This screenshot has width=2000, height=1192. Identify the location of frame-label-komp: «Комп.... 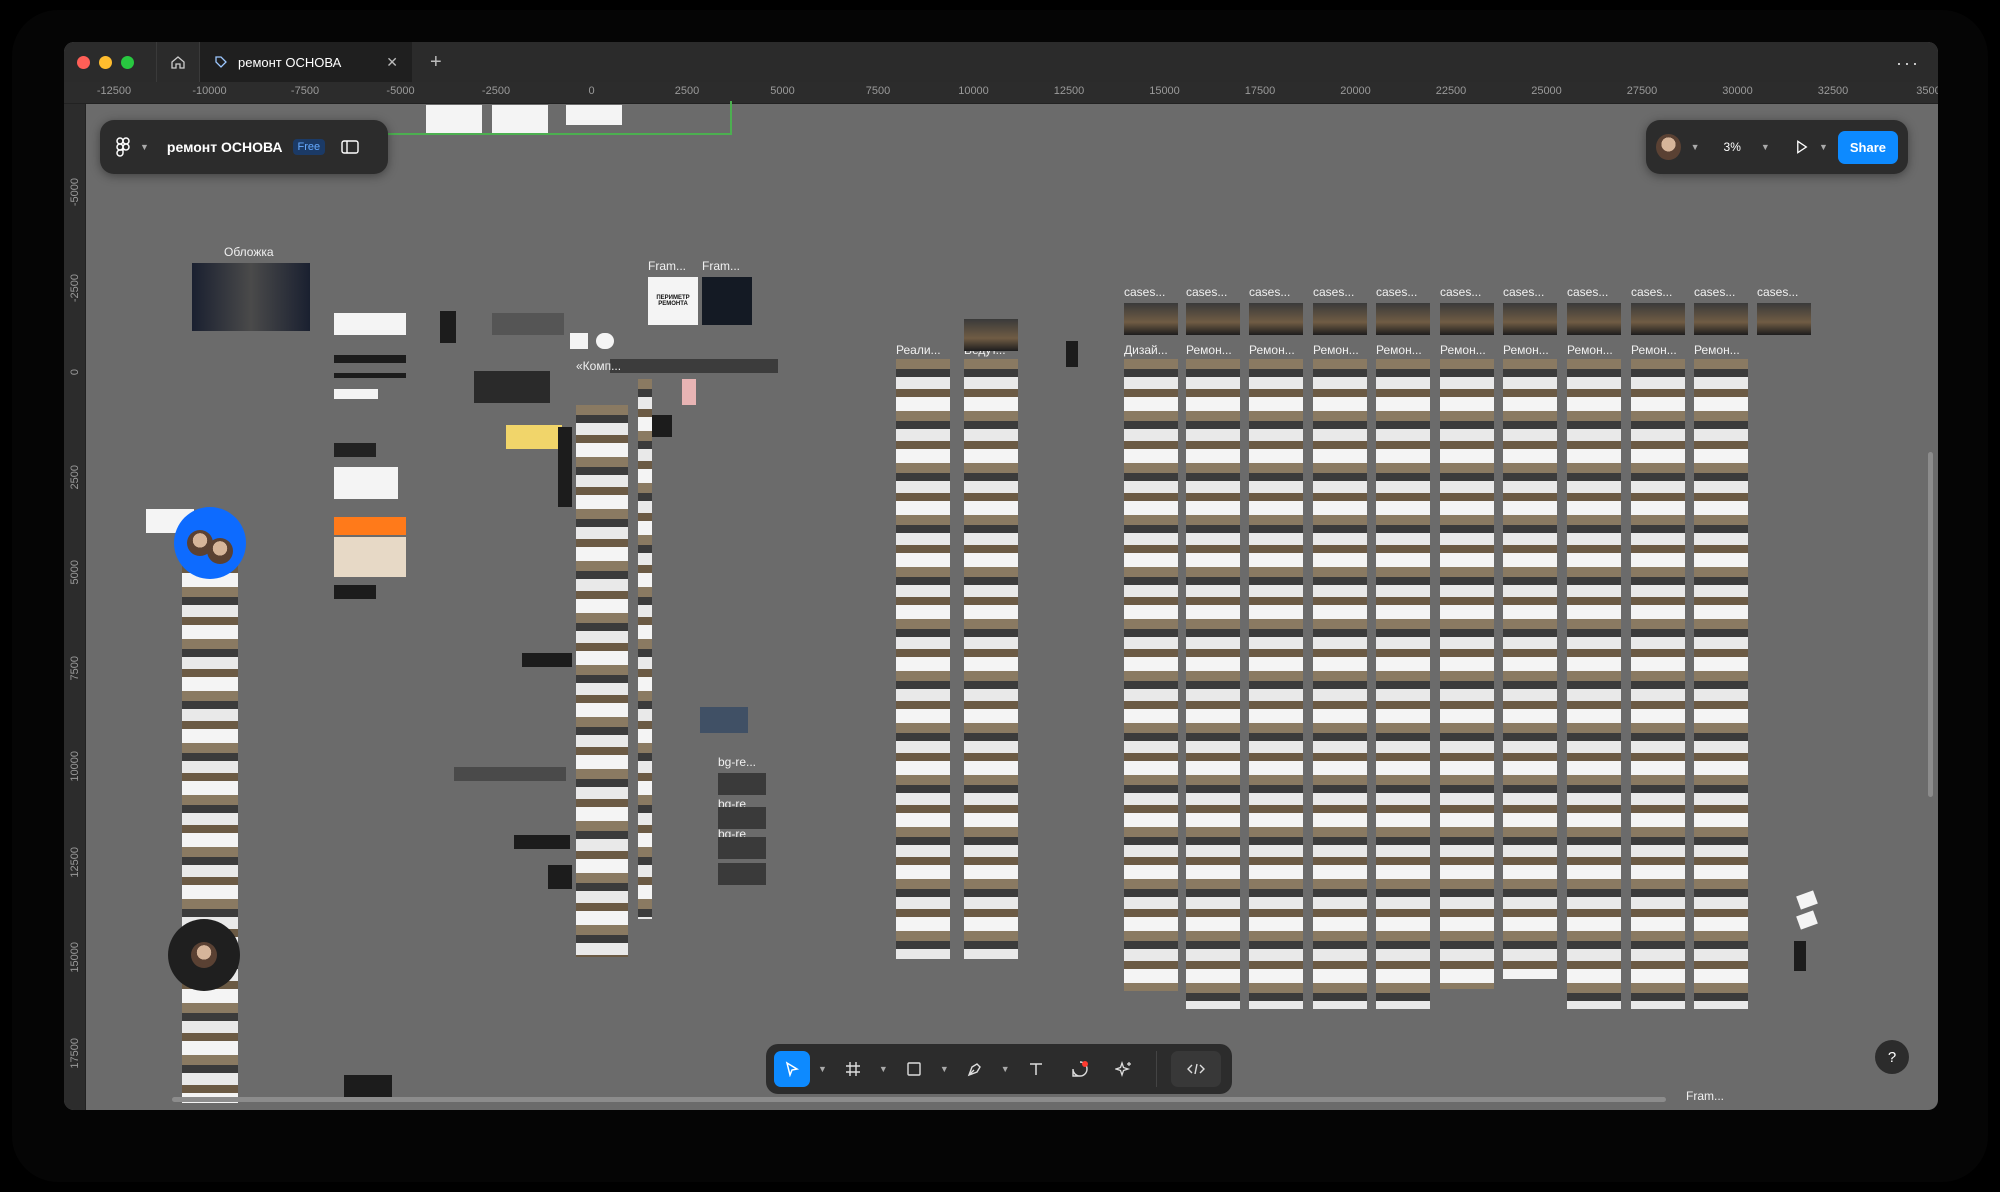
(598, 366).